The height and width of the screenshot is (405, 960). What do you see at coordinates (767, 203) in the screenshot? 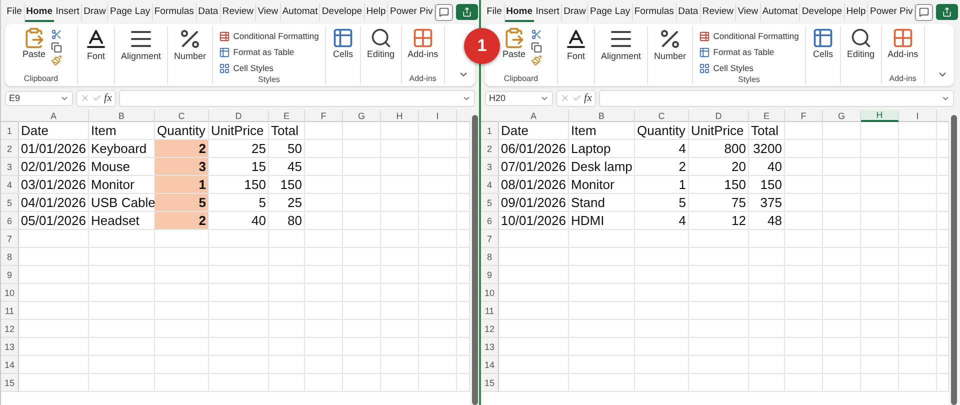
I see `table-cell: 375` at bounding box center [767, 203].